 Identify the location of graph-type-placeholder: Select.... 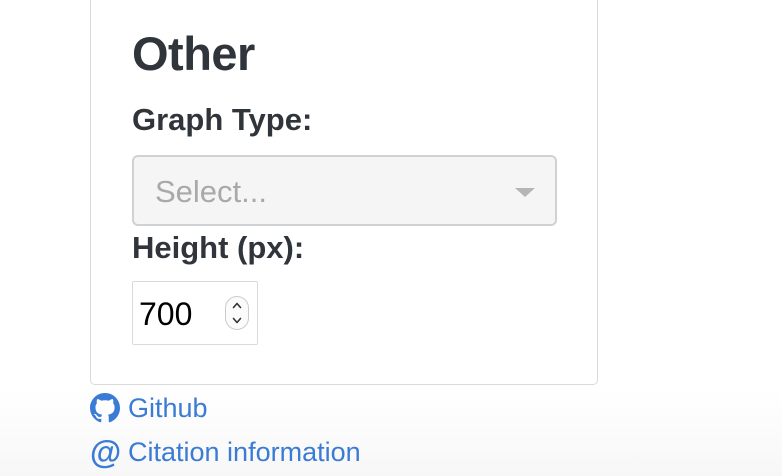
(211, 191).